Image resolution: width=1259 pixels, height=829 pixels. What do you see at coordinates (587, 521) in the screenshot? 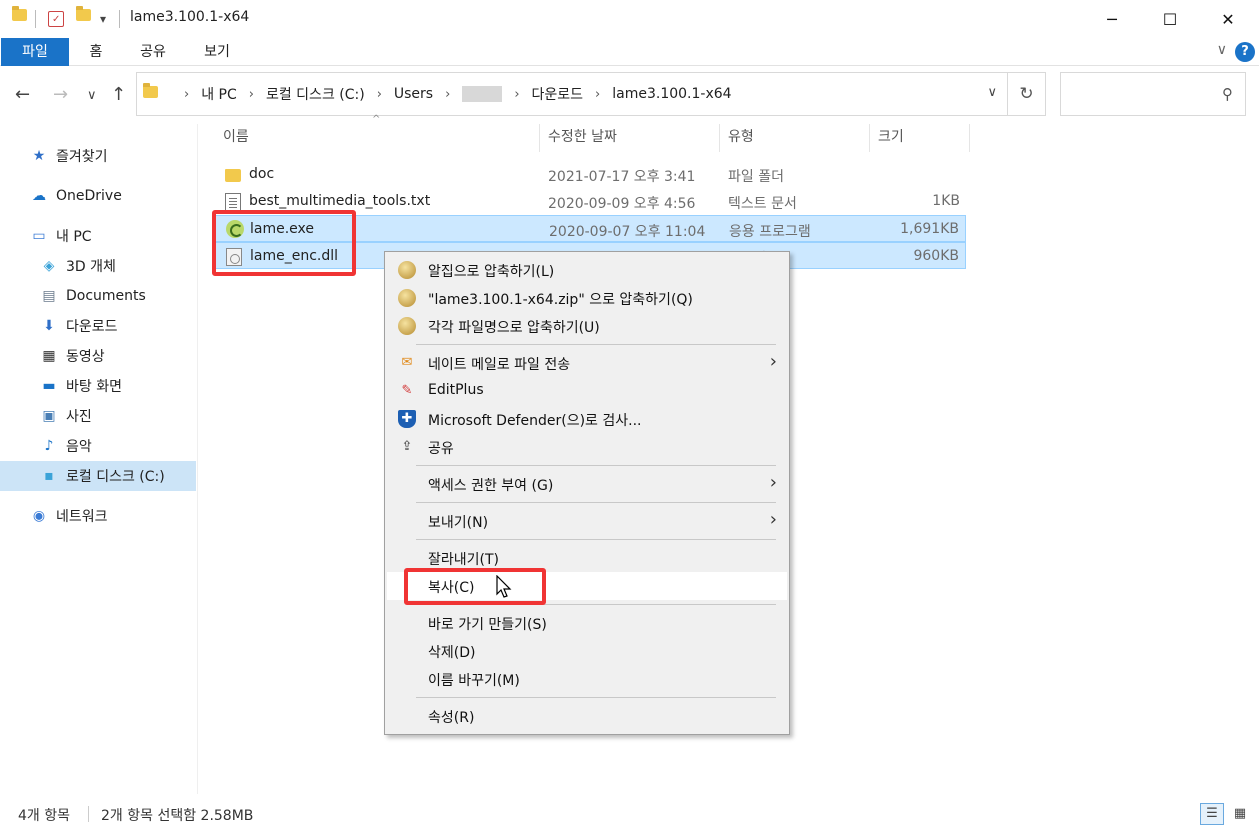
I see `context-menu-item: 보내기(N) ›` at bounding box center [587, 521].